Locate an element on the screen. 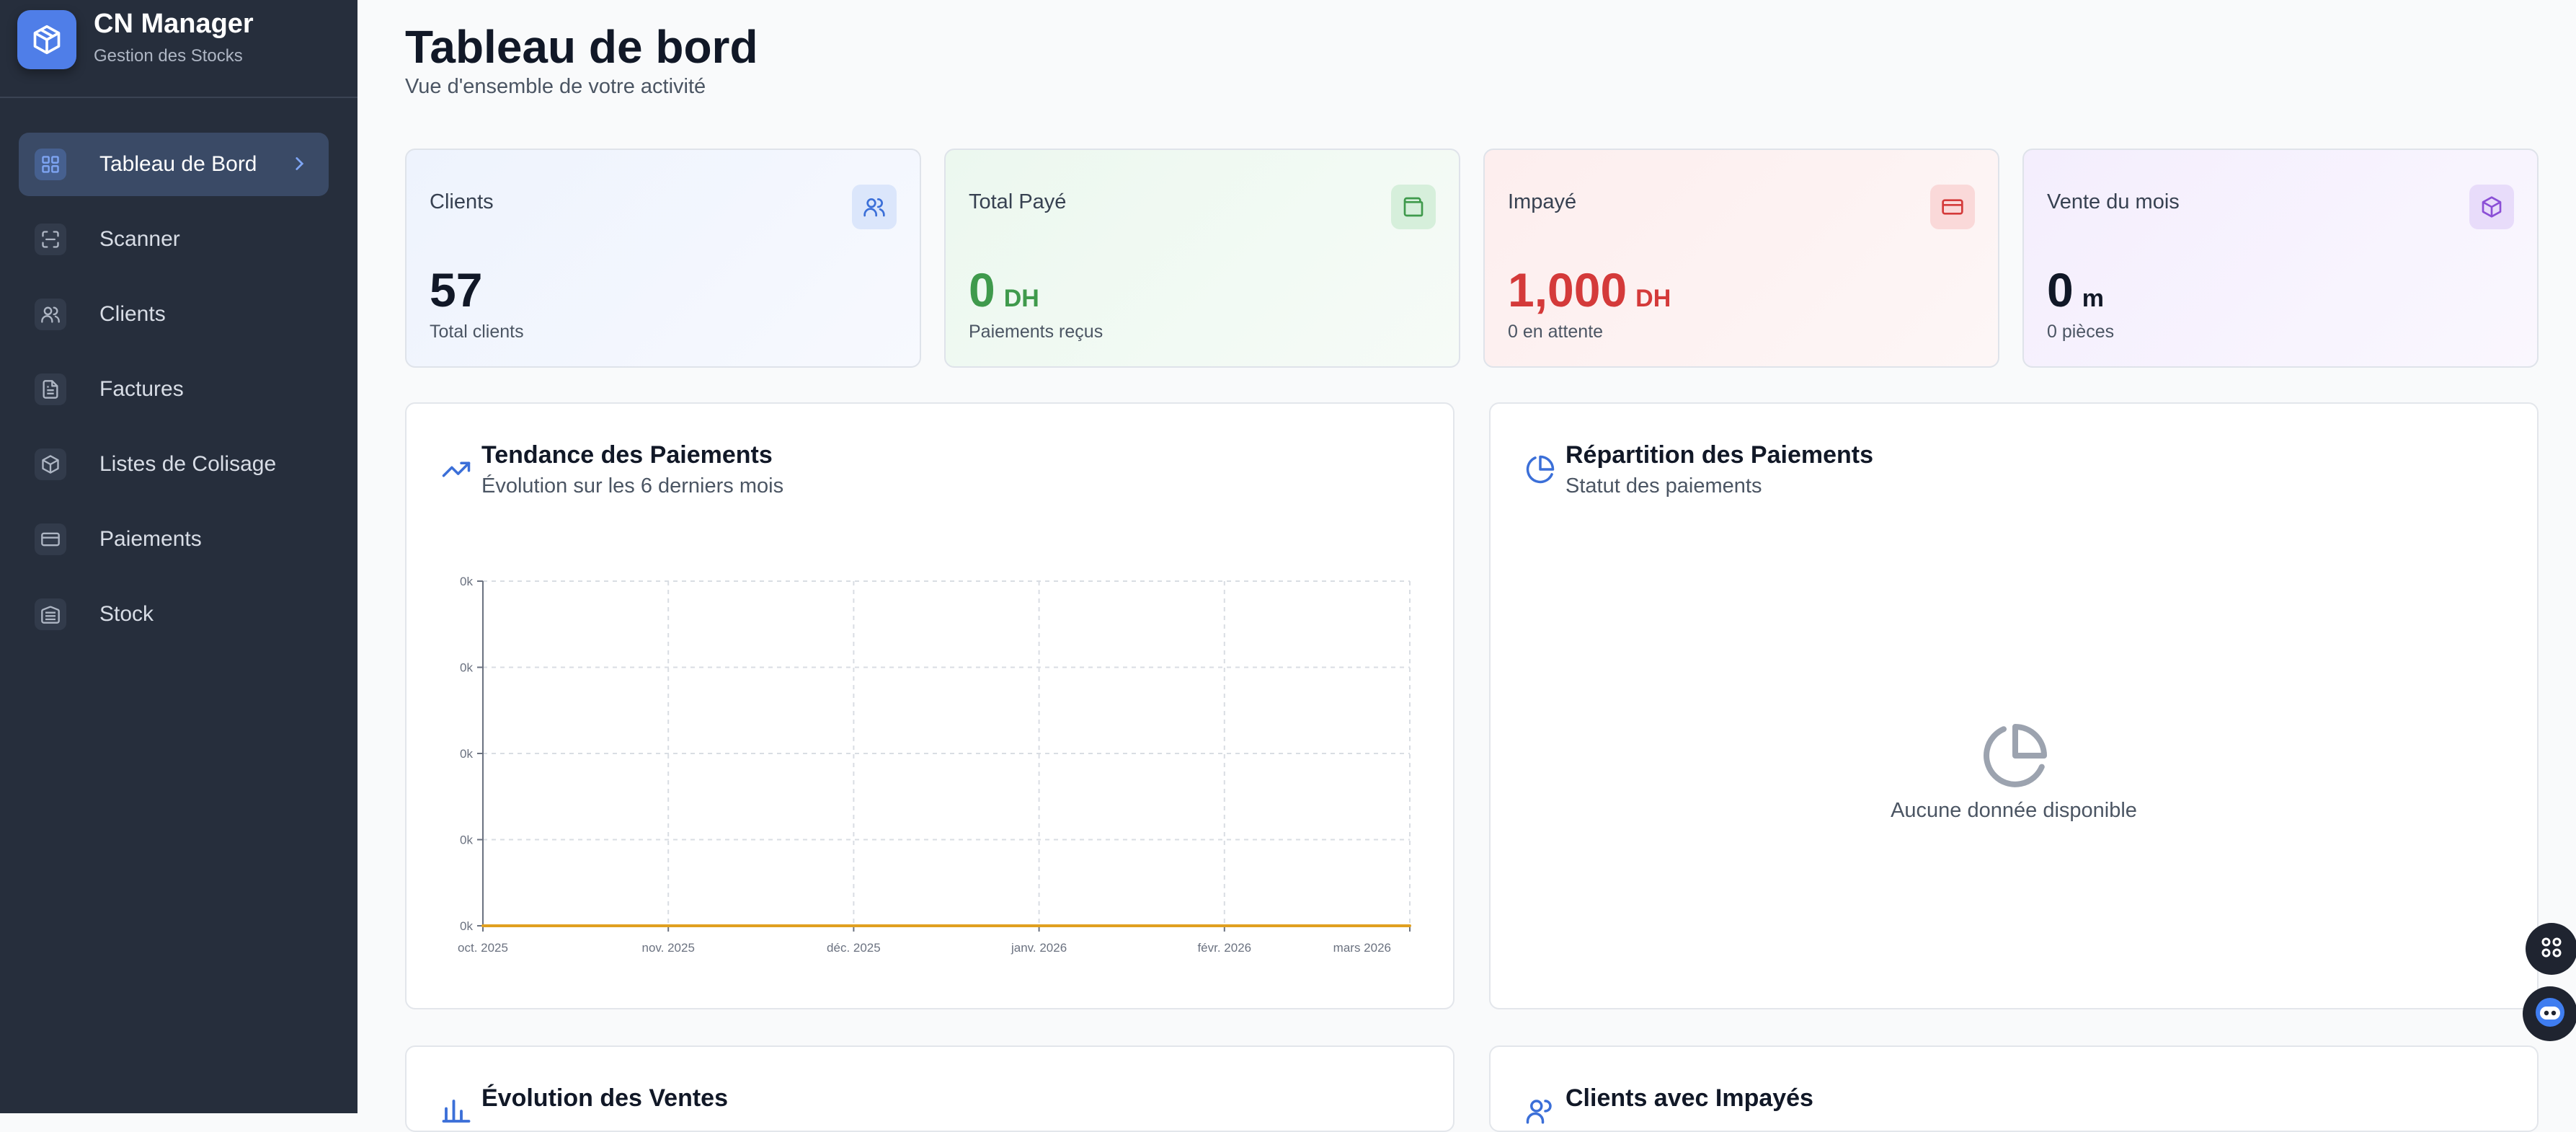  x-tick-label: nov. 2025 is located at coordinates (667, 948).